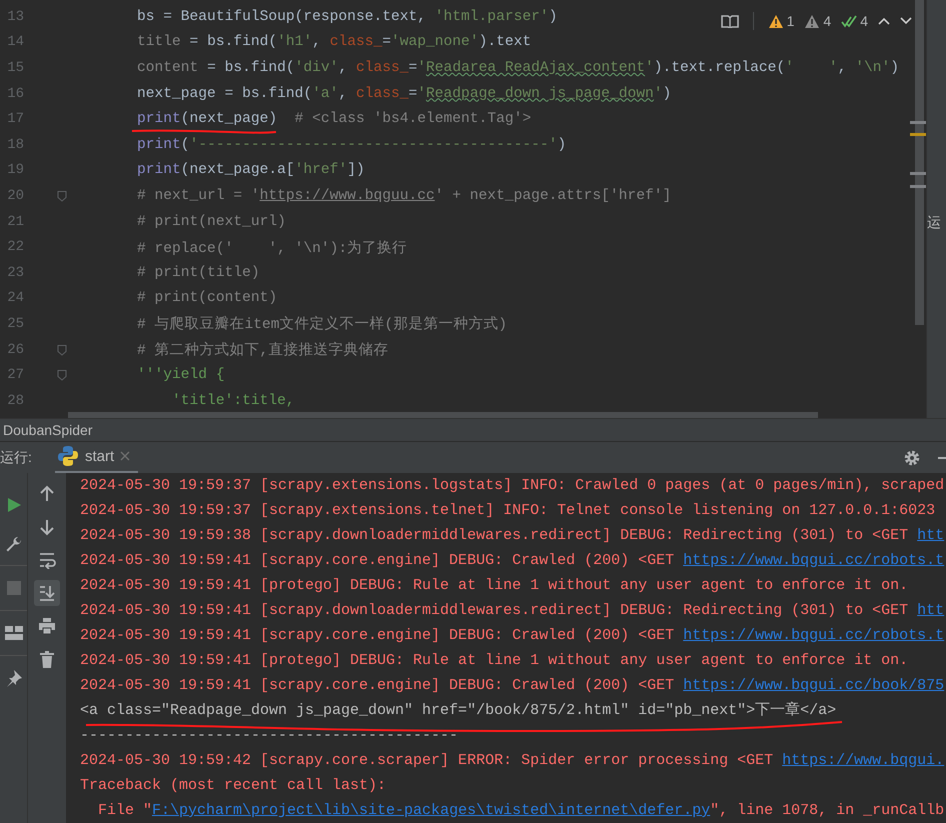  I want to click on line-number: 23, so click(15, 272).